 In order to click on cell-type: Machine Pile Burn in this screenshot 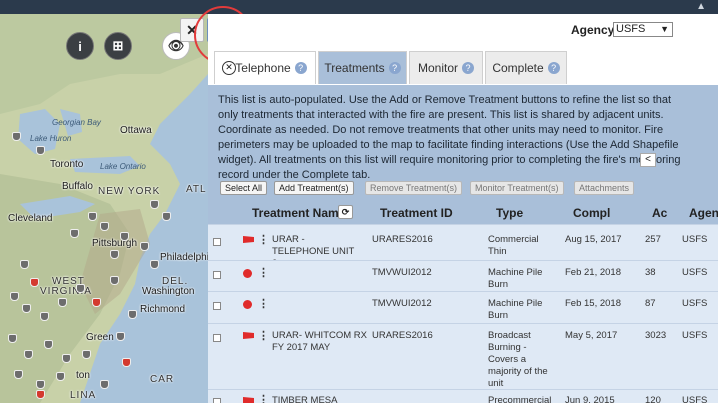, I will do `click(515, 309)`.